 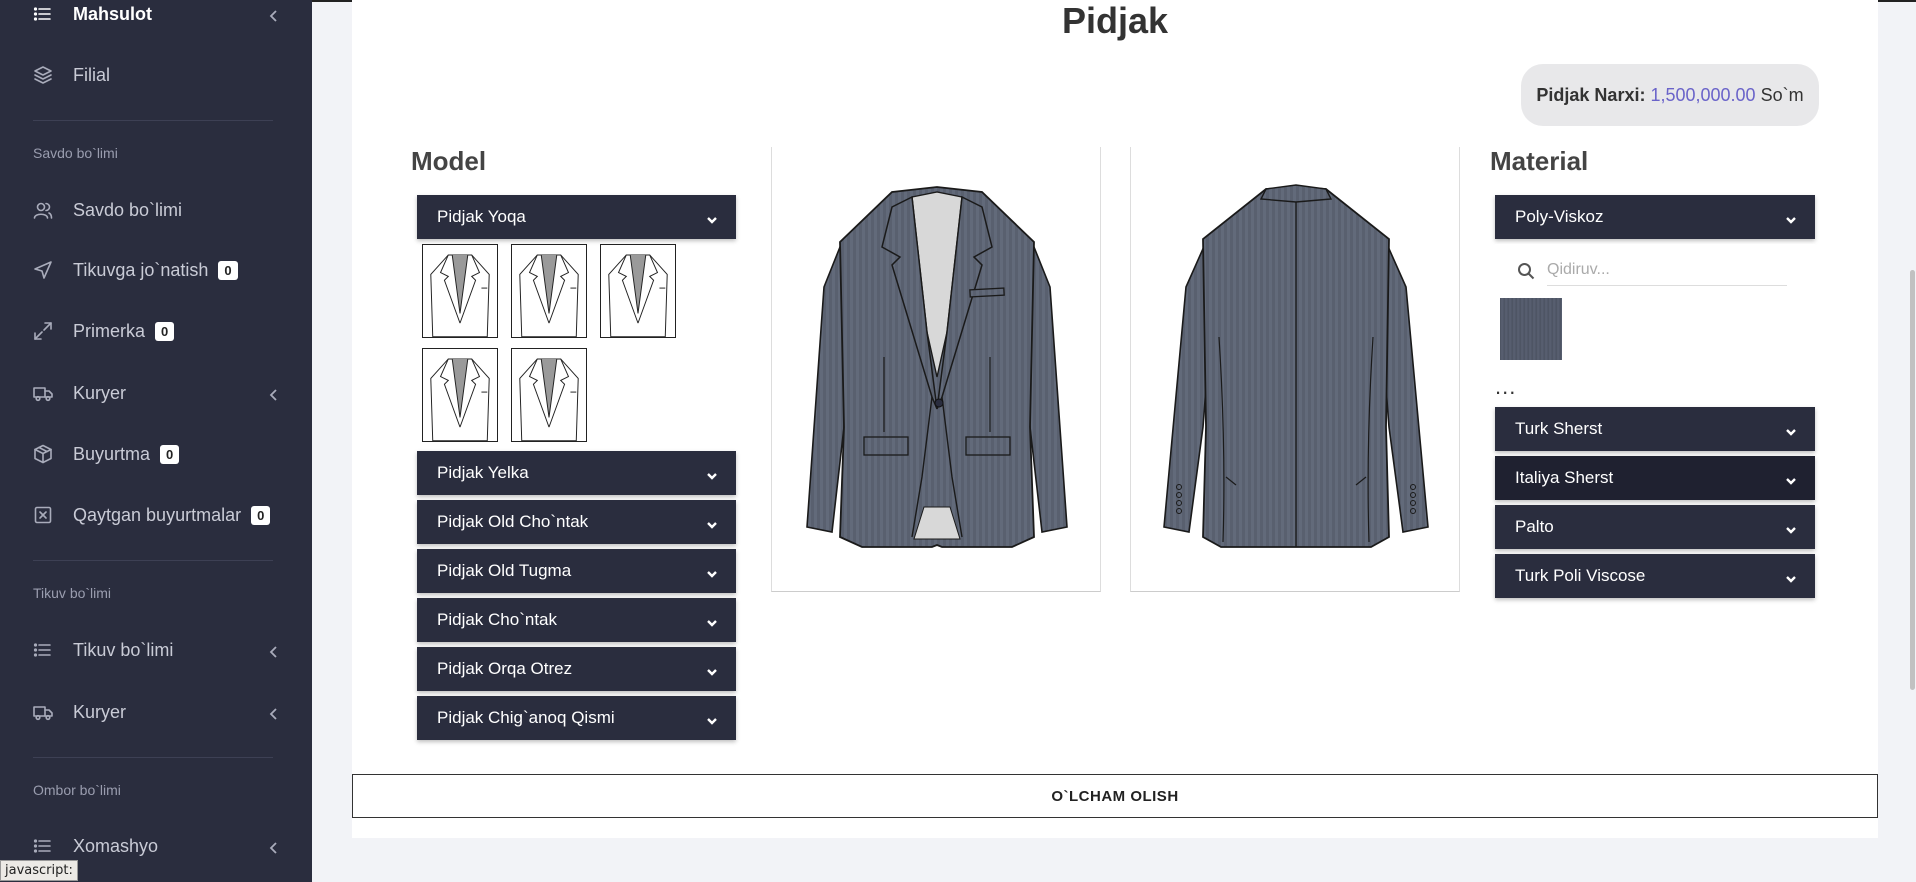 What do you see at coordinates (43, 454) in the screenshot?
I see `box-icon` at bounding box center [43, 454].